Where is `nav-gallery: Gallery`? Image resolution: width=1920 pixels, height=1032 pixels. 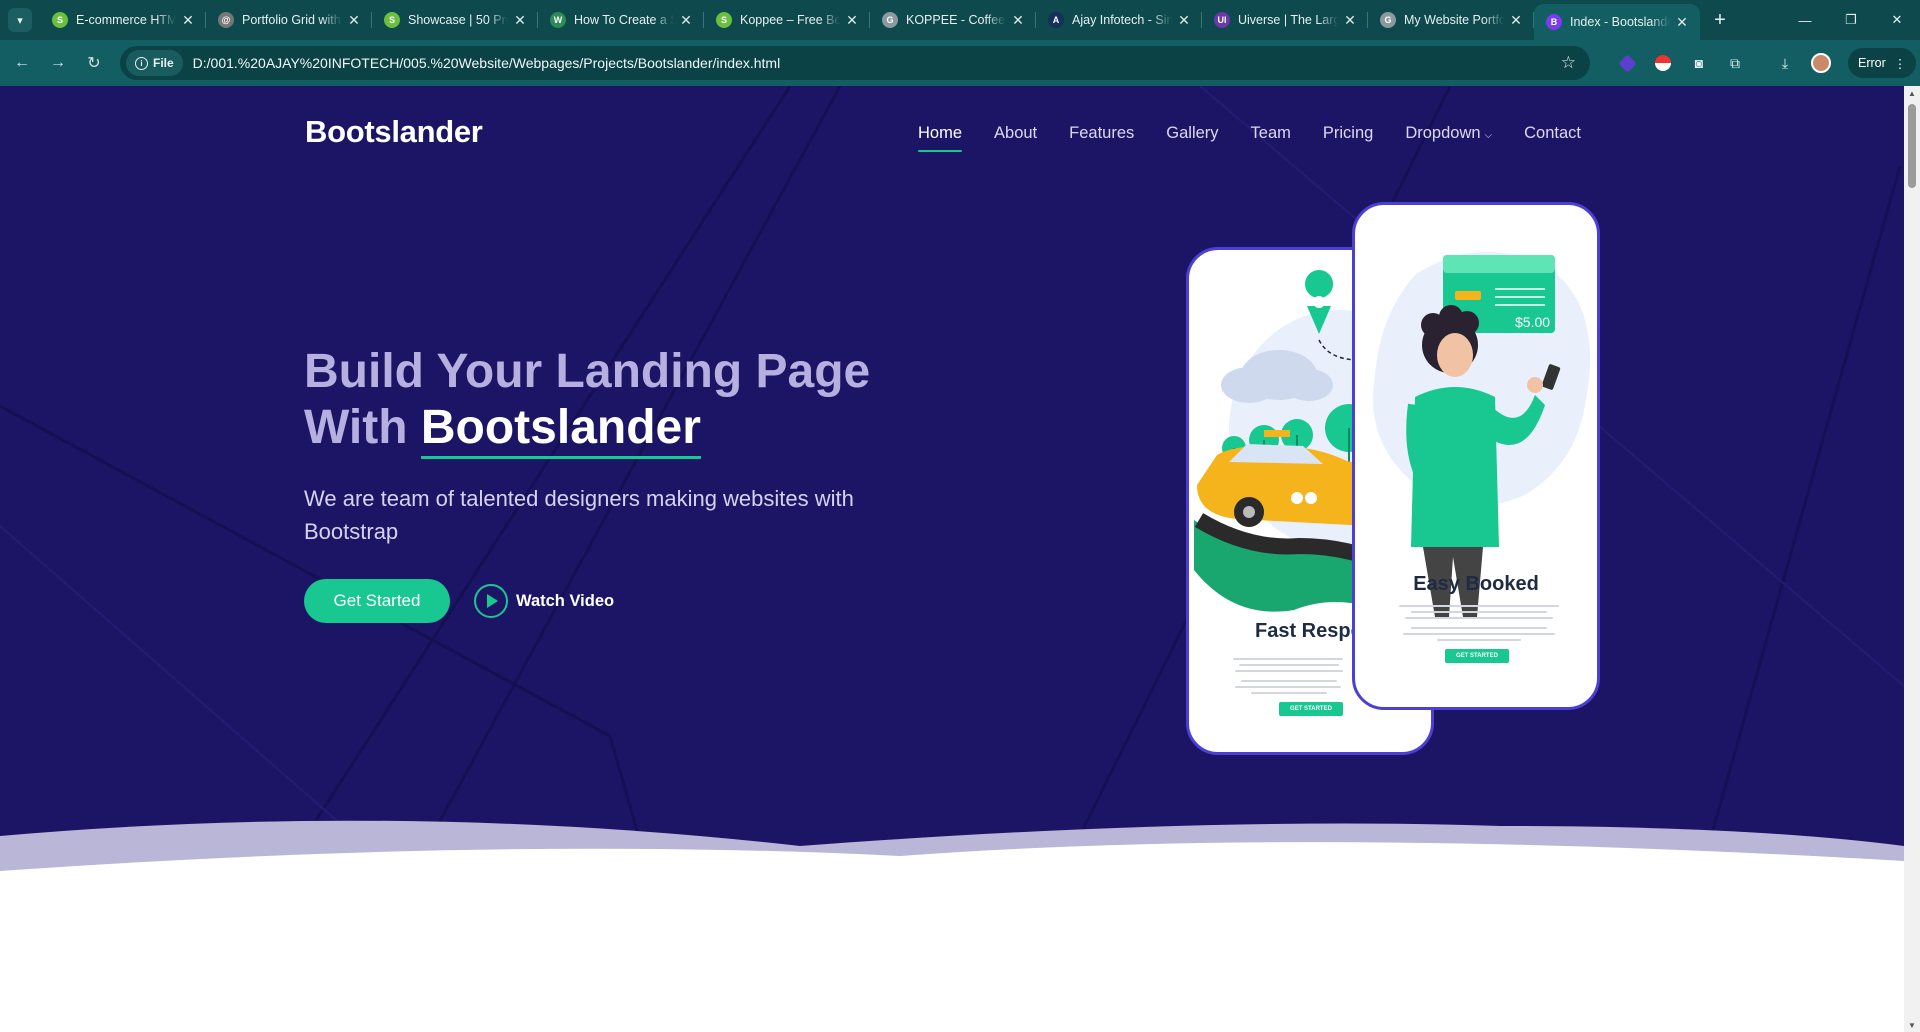
nav-gallery: Gallery is located at coordinates (1192, 133).